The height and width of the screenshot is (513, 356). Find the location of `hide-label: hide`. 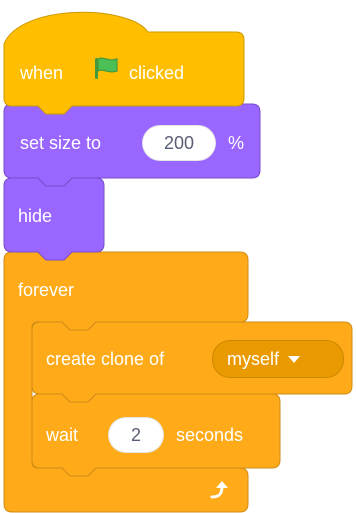

hide-label: hide is located at coordinates (35, 216).